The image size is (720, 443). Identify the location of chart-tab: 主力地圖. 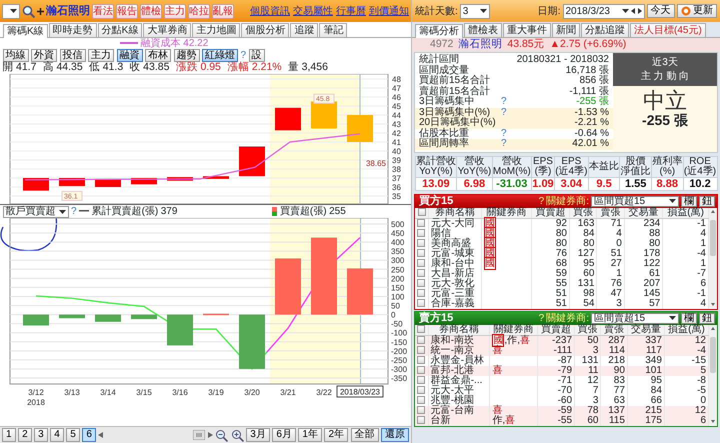
(216, 30).